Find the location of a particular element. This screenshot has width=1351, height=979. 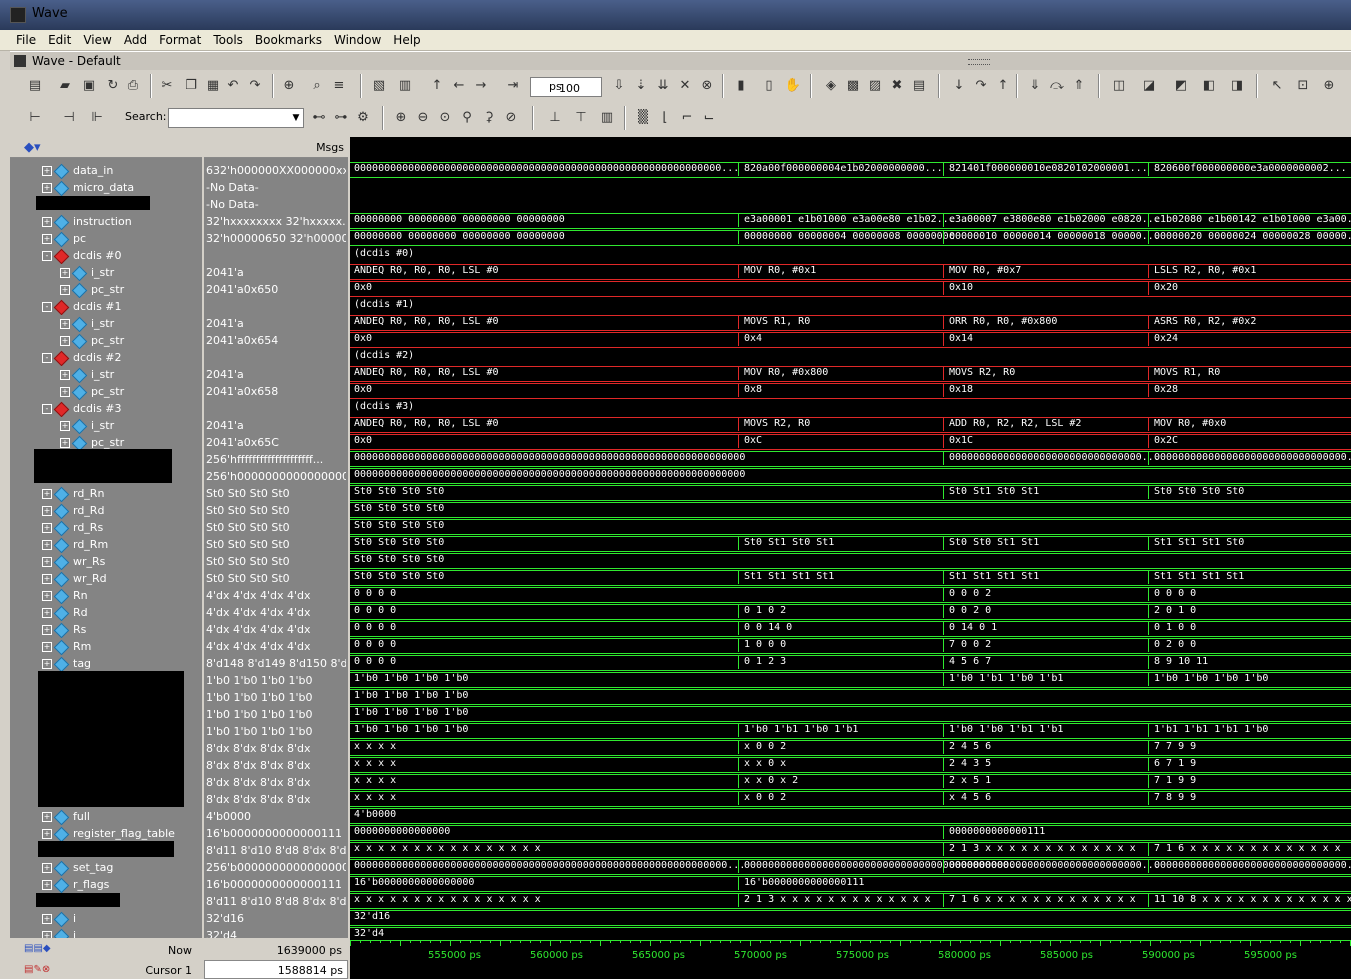

layout4-icon: ◧ is located at coordinates (1209, 86).